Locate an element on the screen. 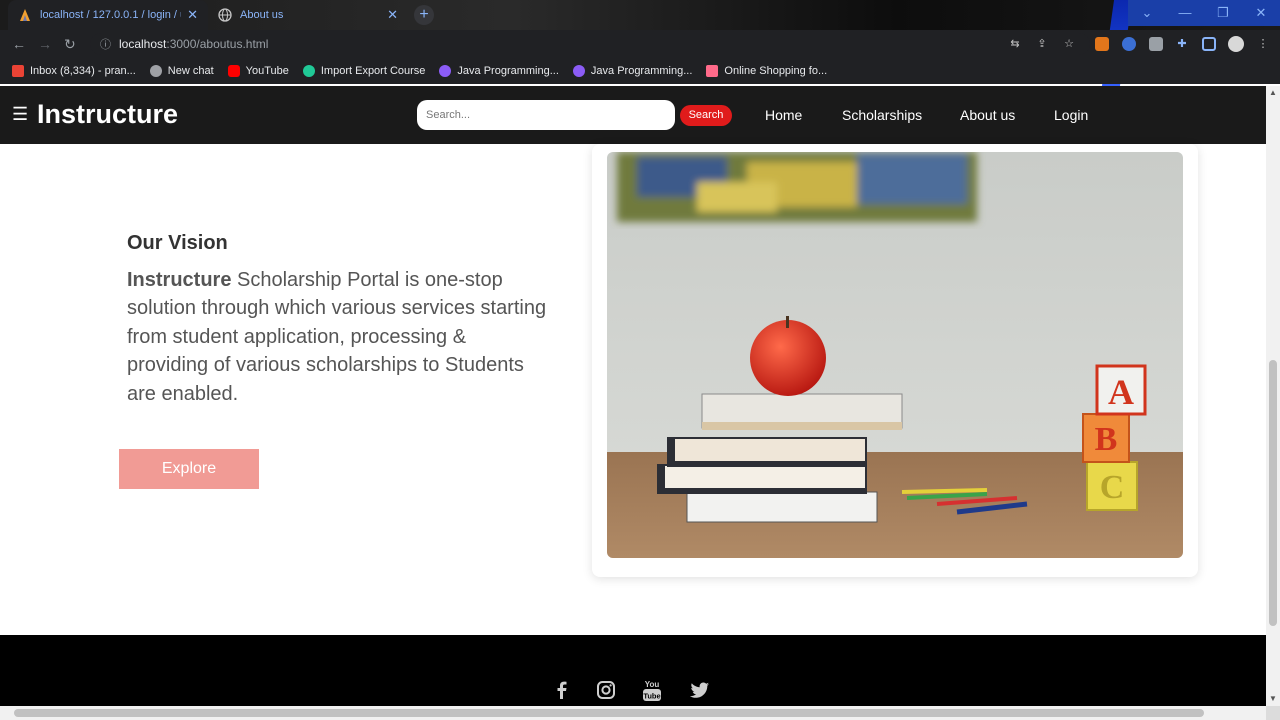 This screenshot has width=1280, height=720. extension-shield-icon is located at coordinates (1129, 44).